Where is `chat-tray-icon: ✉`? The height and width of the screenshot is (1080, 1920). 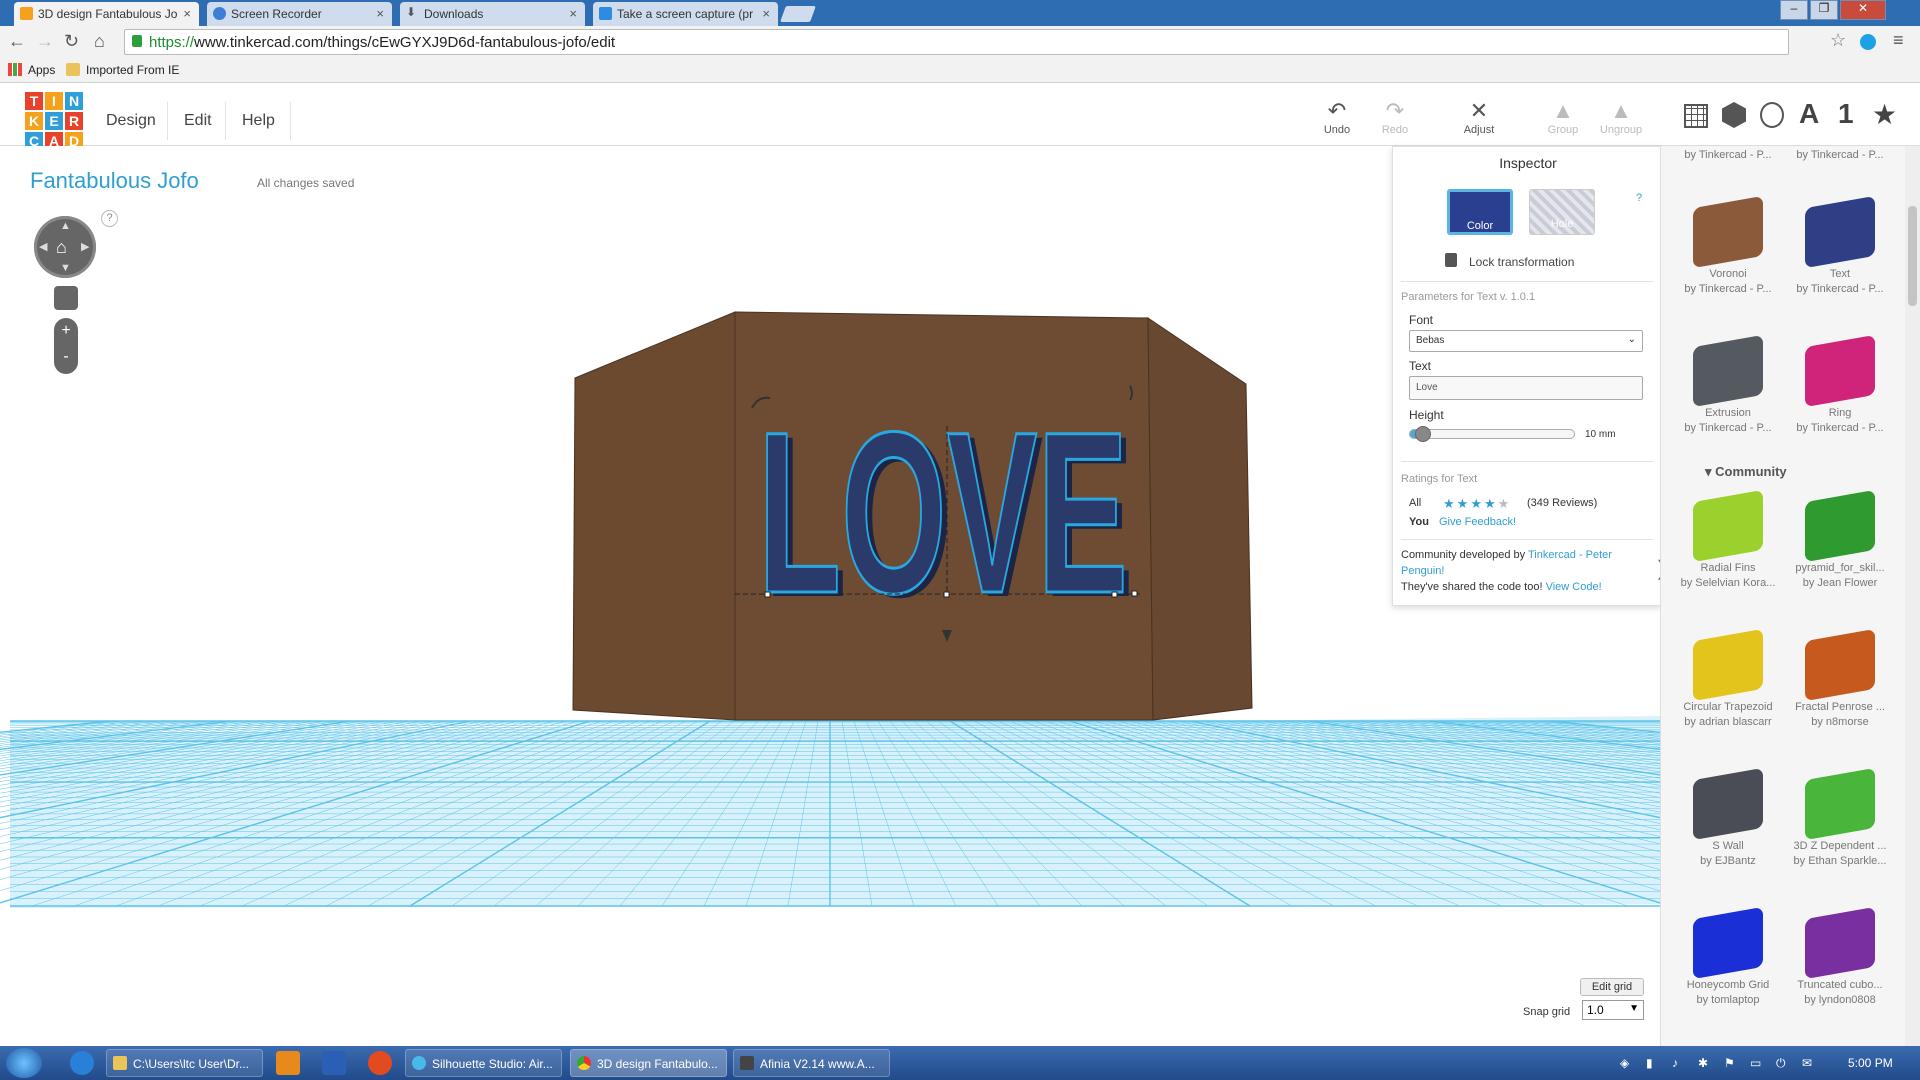
chat-tray-icon: ✉ is located at coordinates (1807, 1063).